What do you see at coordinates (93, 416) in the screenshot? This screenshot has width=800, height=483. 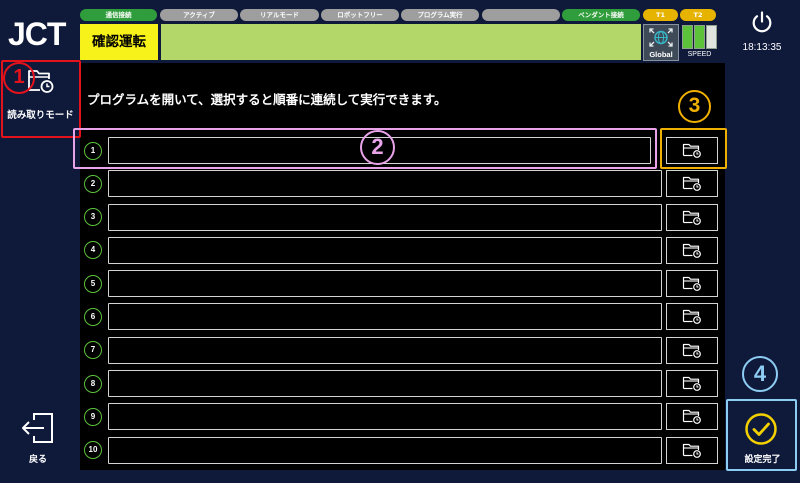 I see `row-number: 9` at bounding box center [93, 416].